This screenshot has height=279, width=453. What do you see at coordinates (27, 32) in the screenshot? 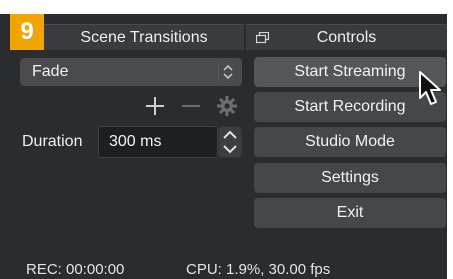
I see `step-number-badge: 9` at bounding box center [27, 32].